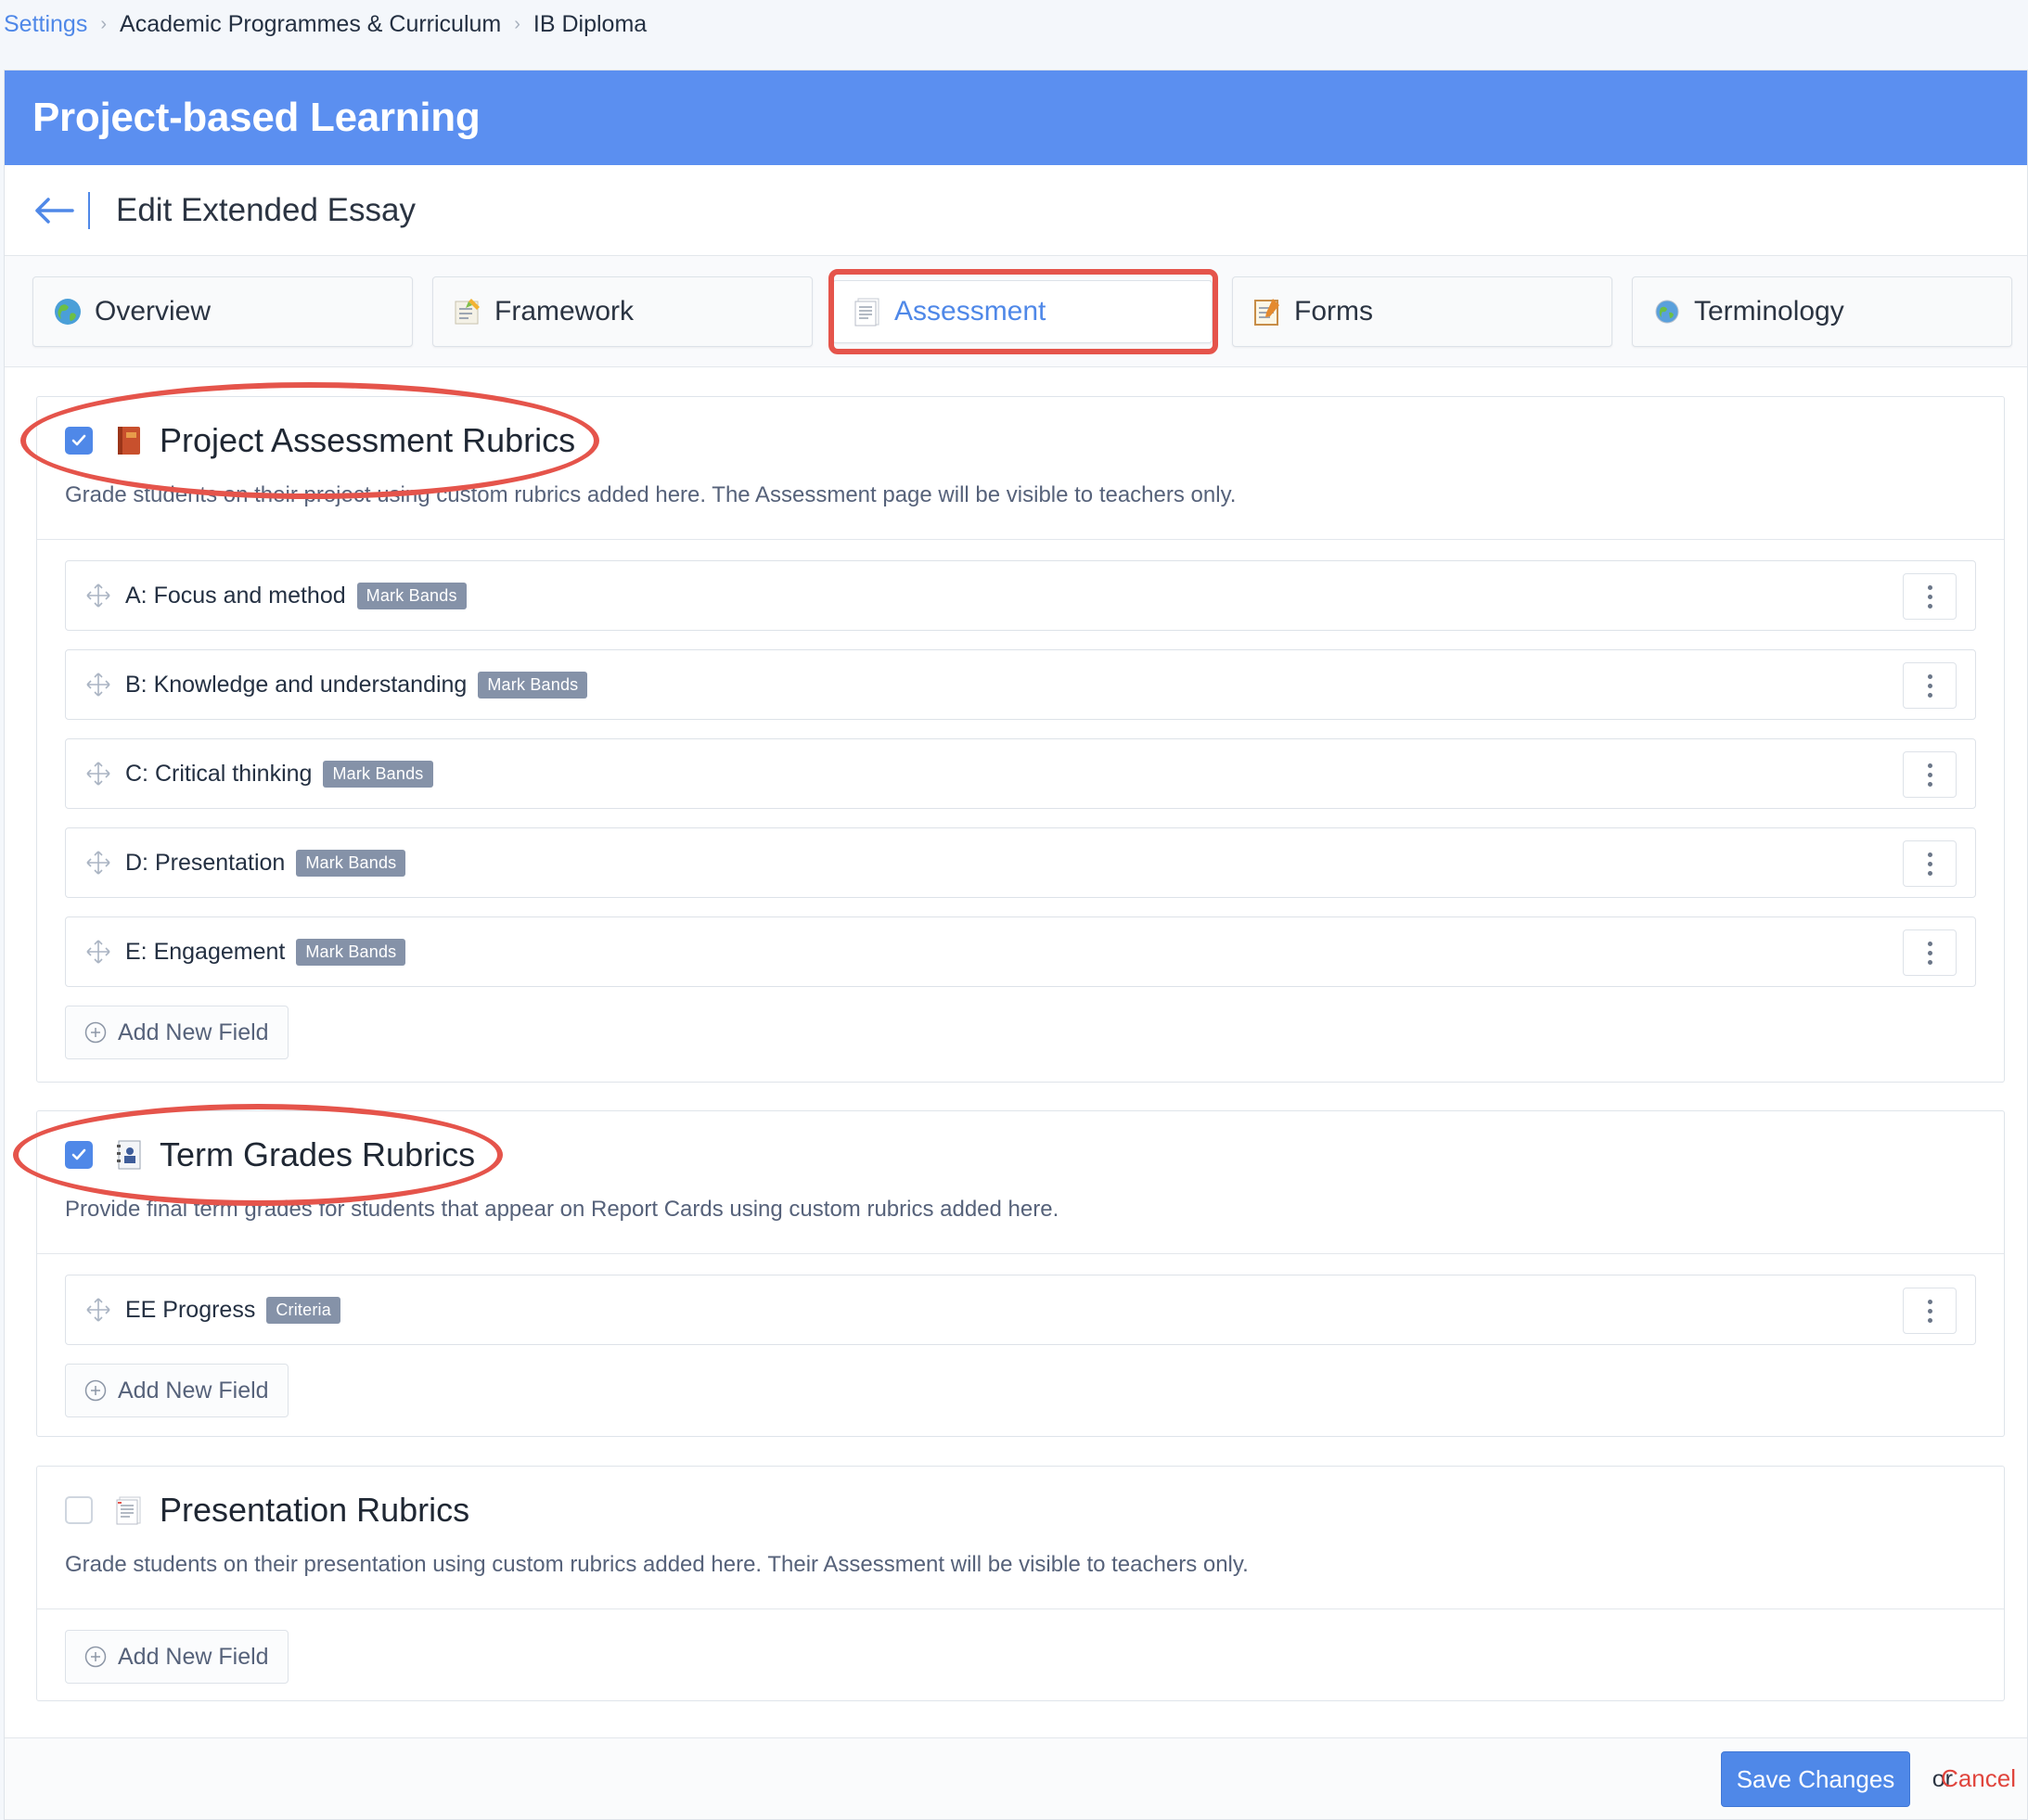  What do you see at coordinates (868, 311) in the screenshot?
I see `document-icon` at bounding box center [868, 311].